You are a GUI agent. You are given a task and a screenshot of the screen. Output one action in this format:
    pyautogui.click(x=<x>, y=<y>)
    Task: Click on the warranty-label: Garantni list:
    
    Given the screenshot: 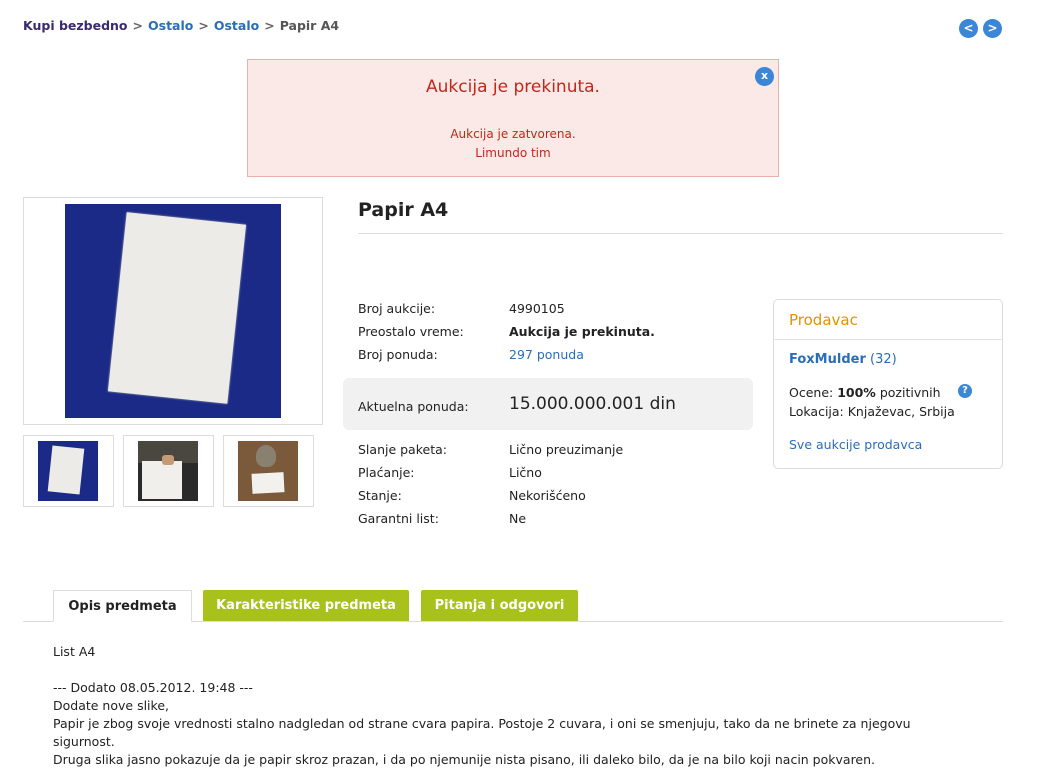 What is the action you would take?
    pyautogui.click(x=398, y=518)
    